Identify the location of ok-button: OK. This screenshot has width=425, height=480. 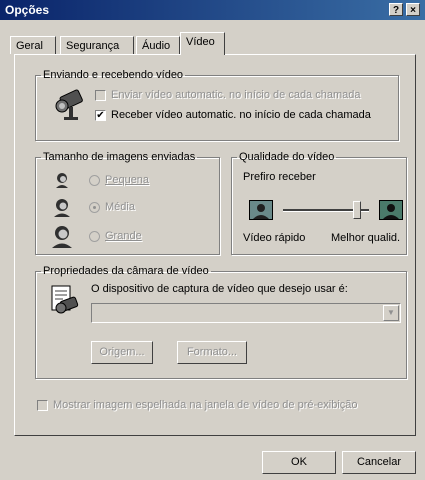
(299, 462).